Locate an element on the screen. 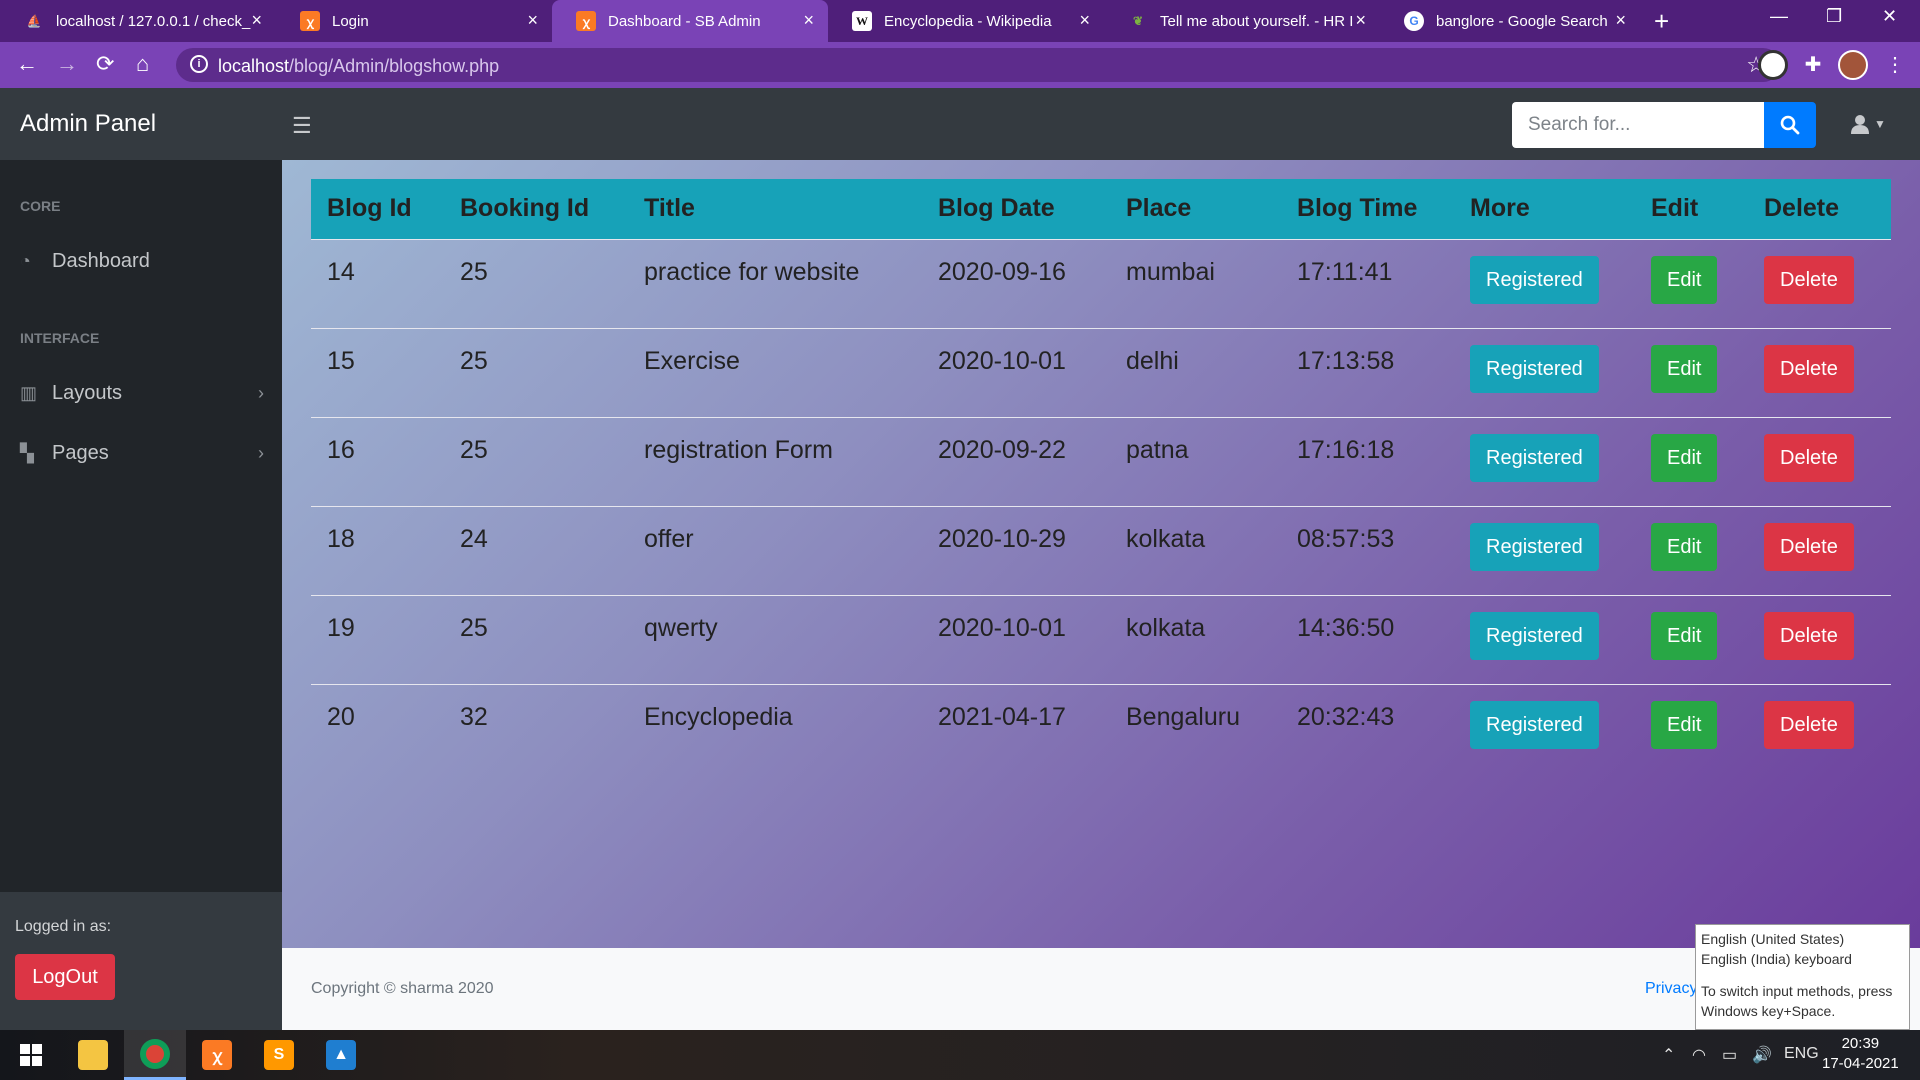  search-button is located at coordinates (1790, 125).